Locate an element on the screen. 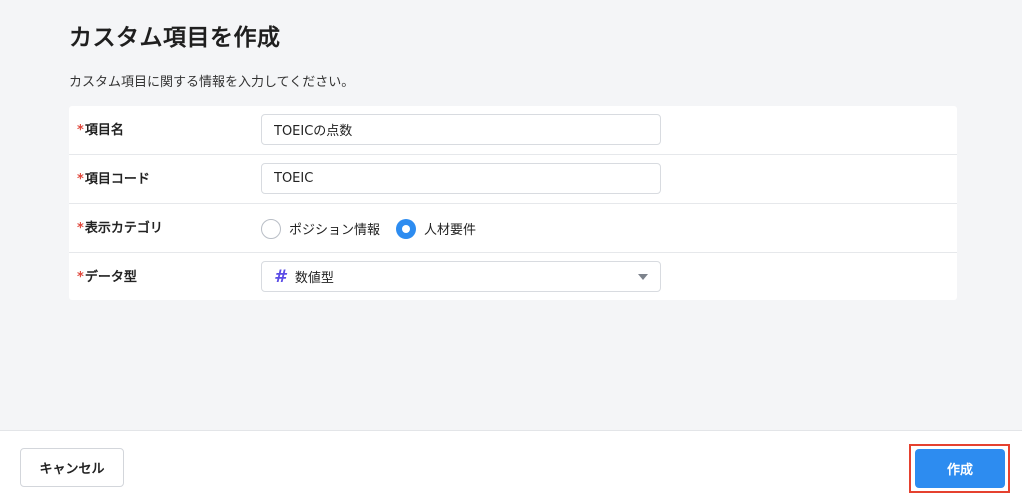  form-row-data-type: *データ型 # 数値型 is located at coordinates (513, 277).